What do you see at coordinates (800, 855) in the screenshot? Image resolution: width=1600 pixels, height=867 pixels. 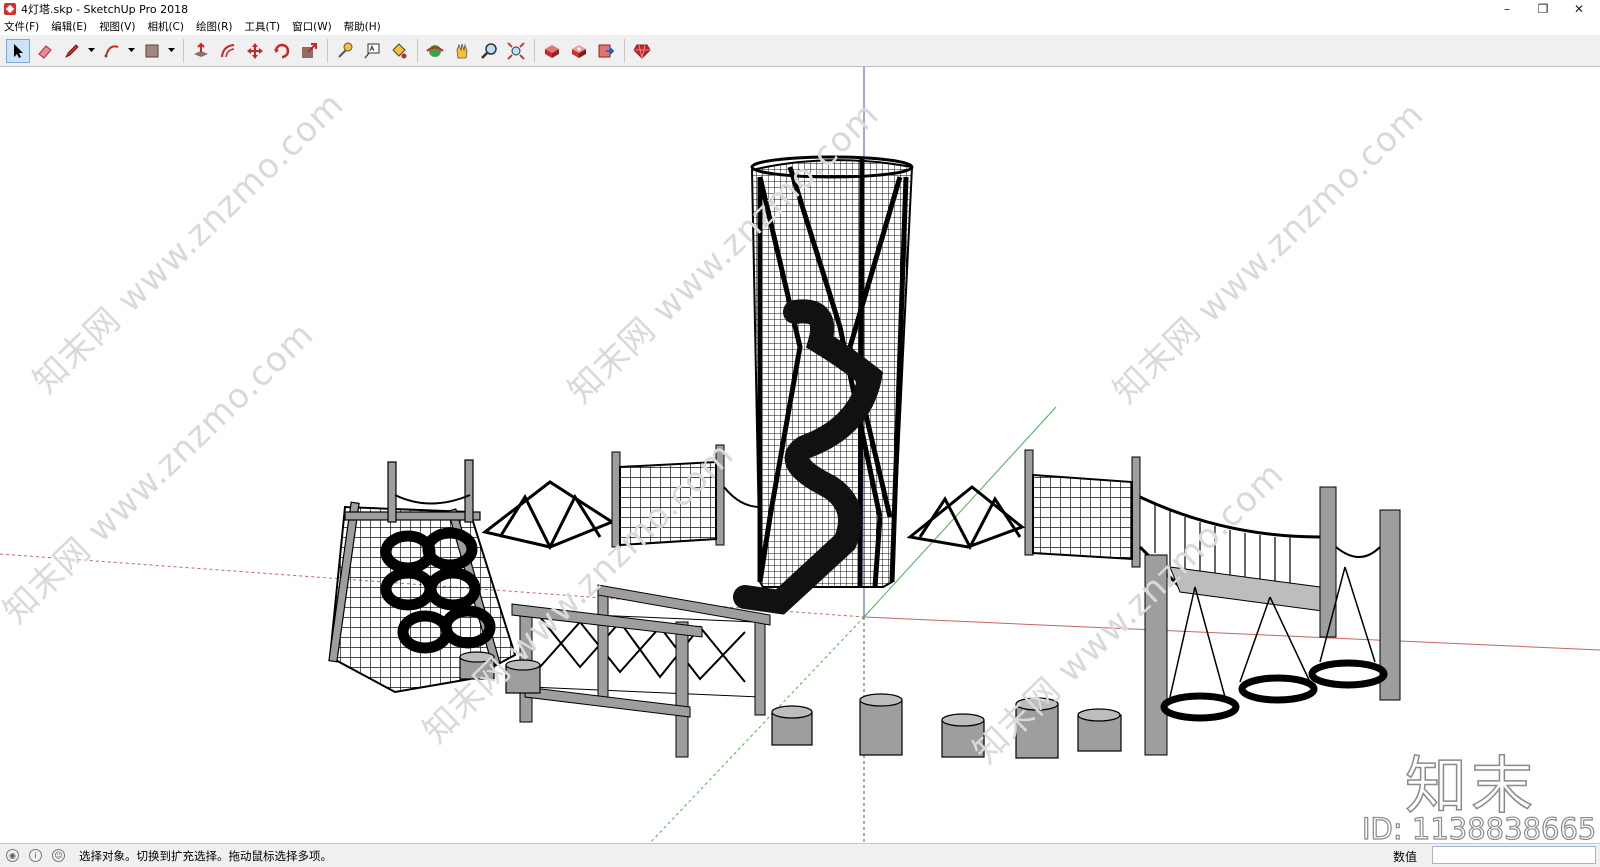 I see `status-bar: ◉ i ☺ 选择对象。切换到扩充选择。拖动鼠标选择多项。 数值` at bounding box center [800, 855].